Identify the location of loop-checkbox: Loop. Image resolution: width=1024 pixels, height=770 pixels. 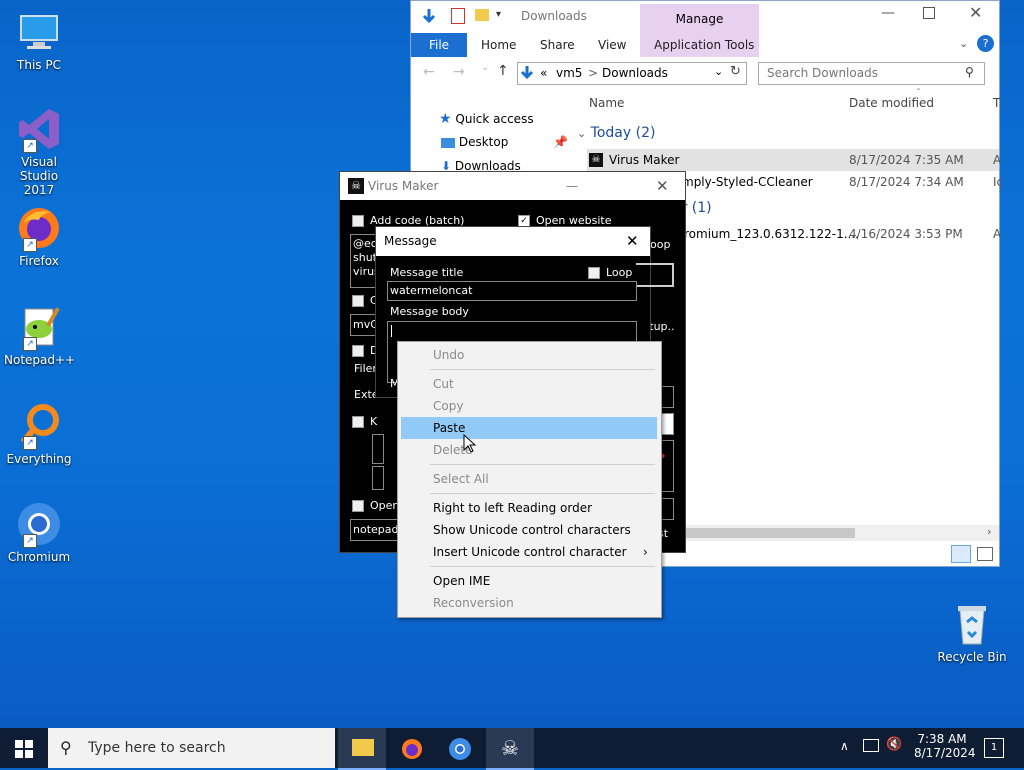
(610, 272).